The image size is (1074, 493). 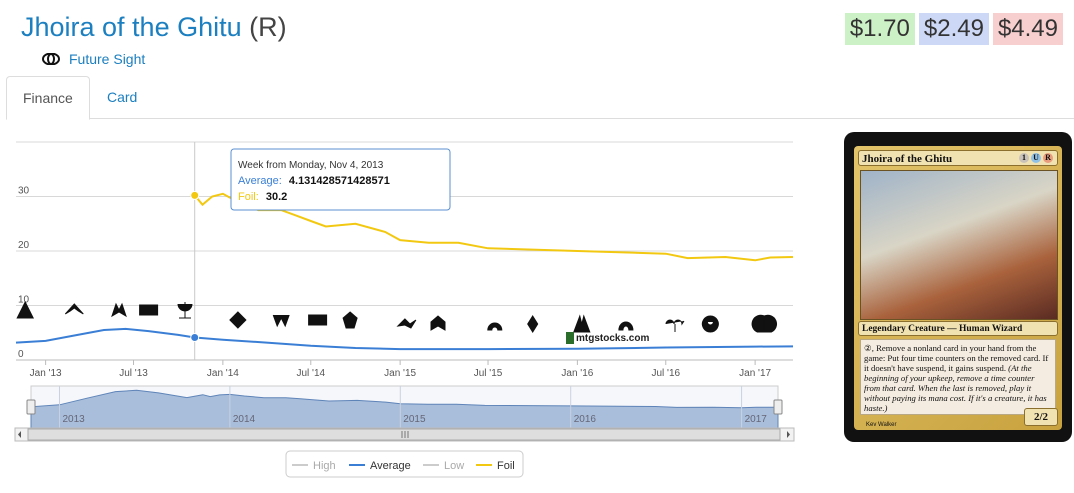 I want to click on navigator-year-label: 2015, so click(x=414, y=419).